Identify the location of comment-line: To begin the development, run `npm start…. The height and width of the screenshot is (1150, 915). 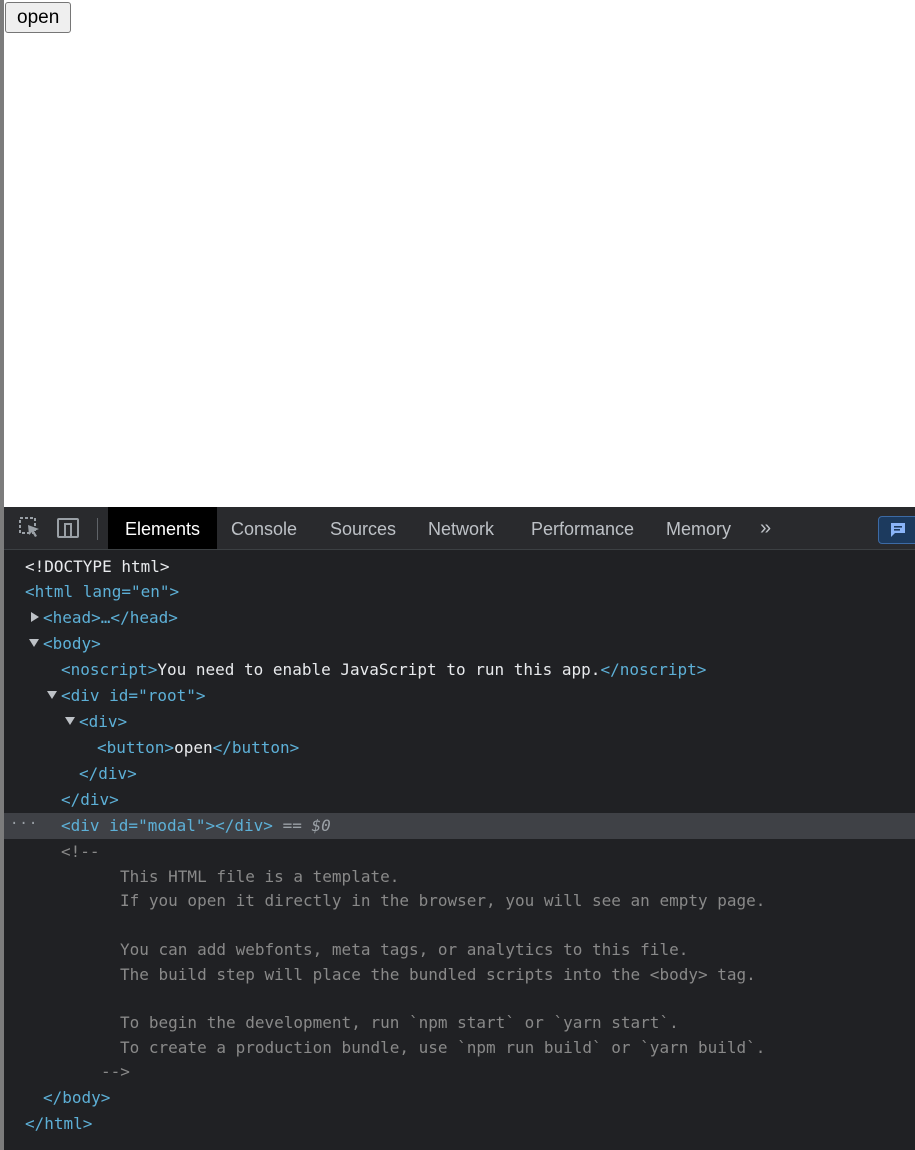
(399, 1022).